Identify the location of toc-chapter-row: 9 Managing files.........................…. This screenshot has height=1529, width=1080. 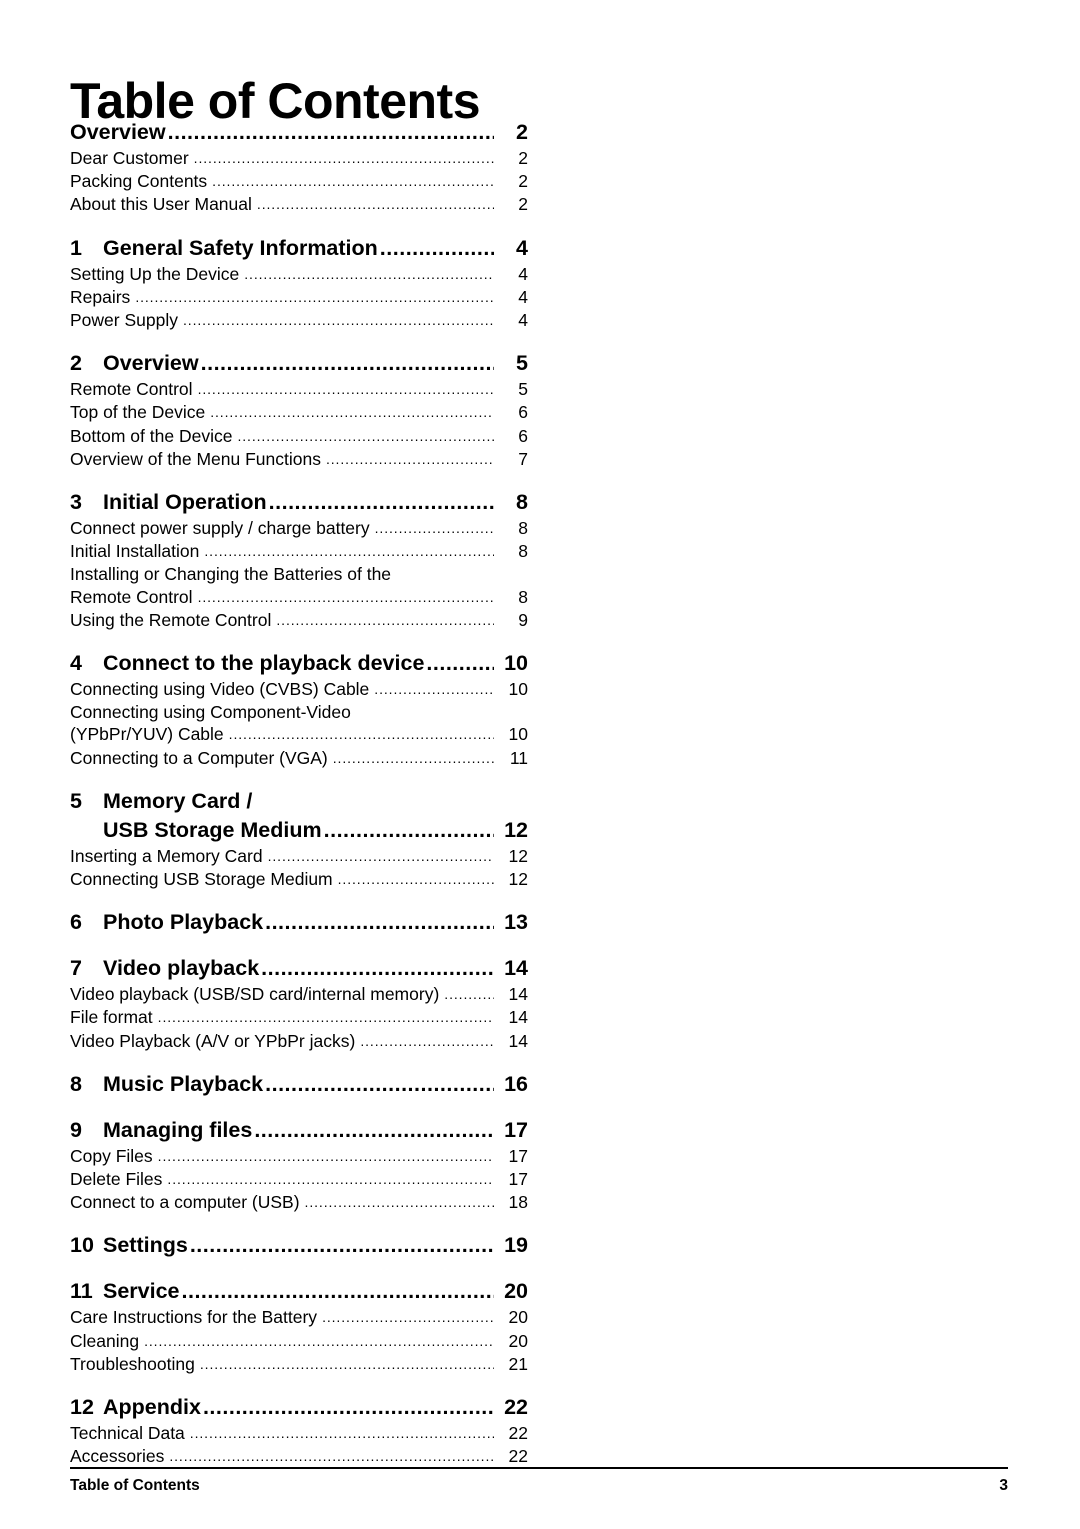
(299, 1130).